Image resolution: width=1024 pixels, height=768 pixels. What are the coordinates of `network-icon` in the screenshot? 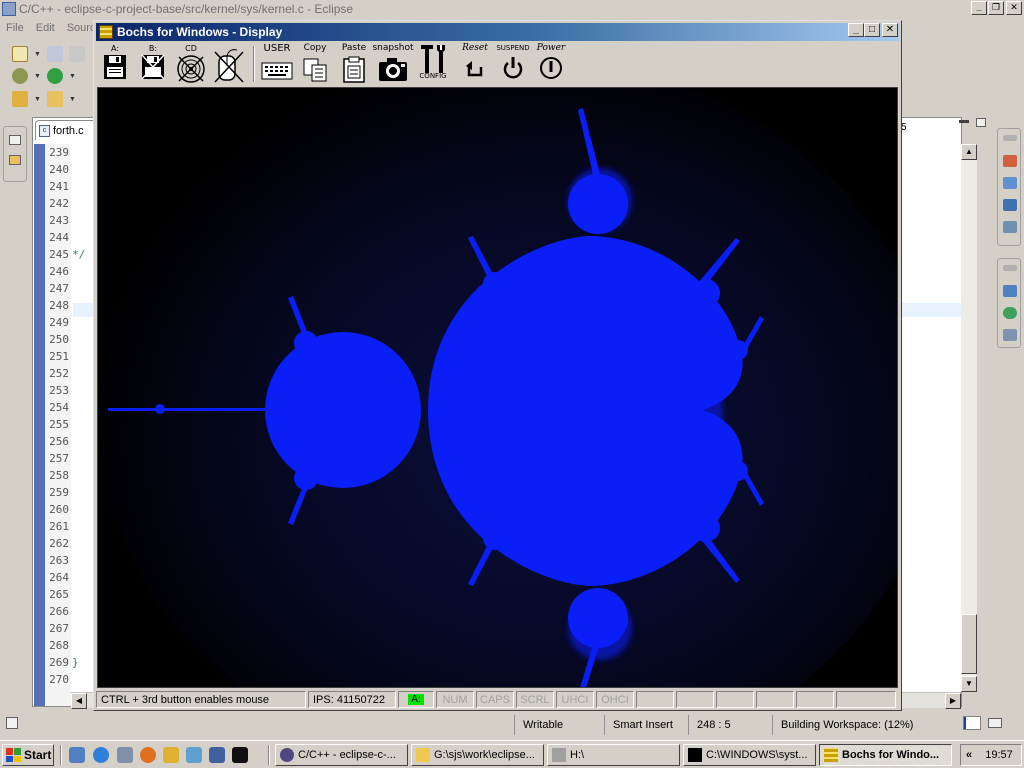 It's located at (217, 755).